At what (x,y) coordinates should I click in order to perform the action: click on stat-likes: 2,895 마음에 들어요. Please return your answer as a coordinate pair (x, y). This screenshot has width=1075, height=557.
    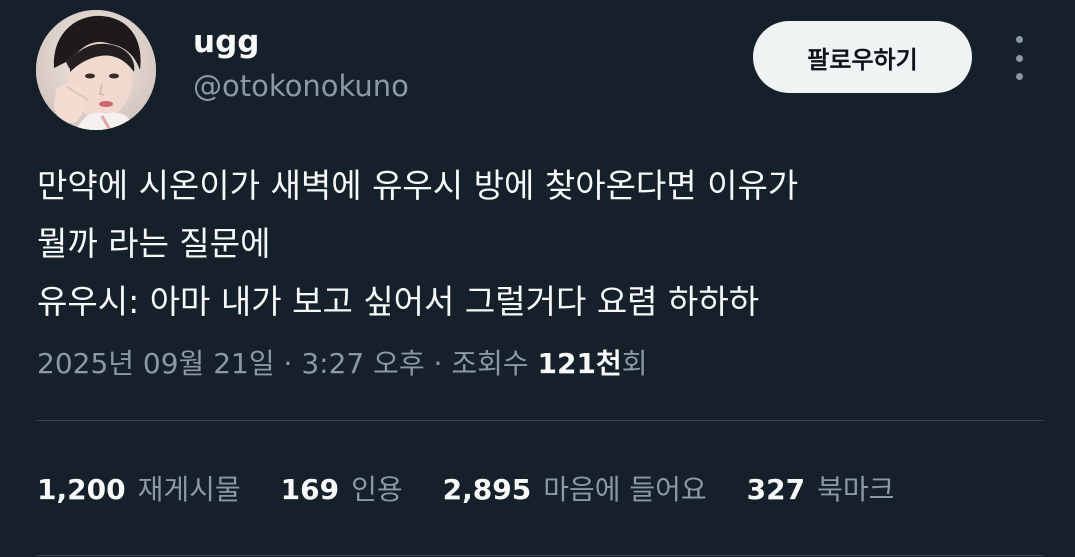
    Looking at the image, I should click on (575, 490).